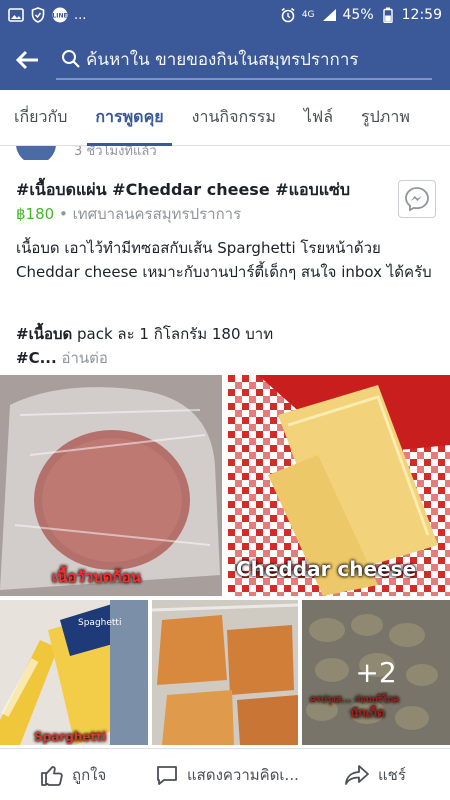  Describe the element at coordinates (392, 774) in the screenshot. I see `share-label: แชร์` at that location.